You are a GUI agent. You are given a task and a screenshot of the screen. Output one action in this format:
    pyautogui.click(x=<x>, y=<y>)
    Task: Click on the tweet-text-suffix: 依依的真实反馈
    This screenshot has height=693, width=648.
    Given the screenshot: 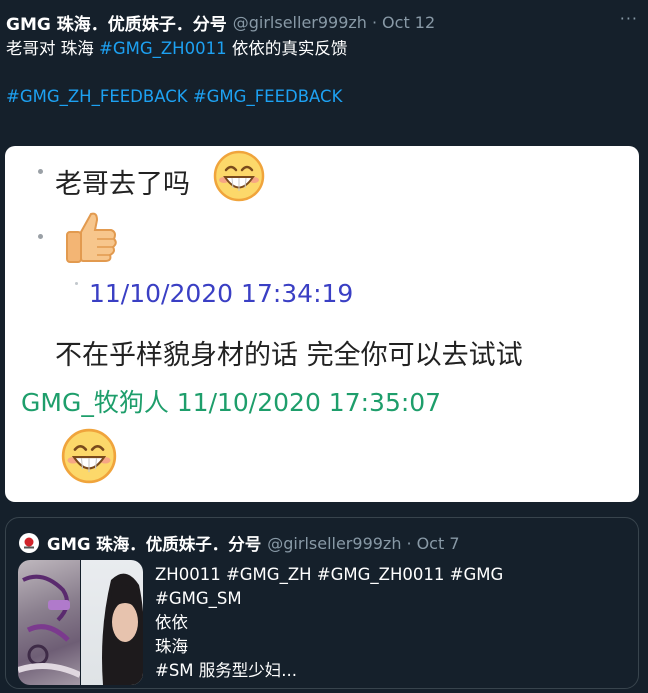 What is the action you would take?
    pyautogui.click(x=287, y=48)
    